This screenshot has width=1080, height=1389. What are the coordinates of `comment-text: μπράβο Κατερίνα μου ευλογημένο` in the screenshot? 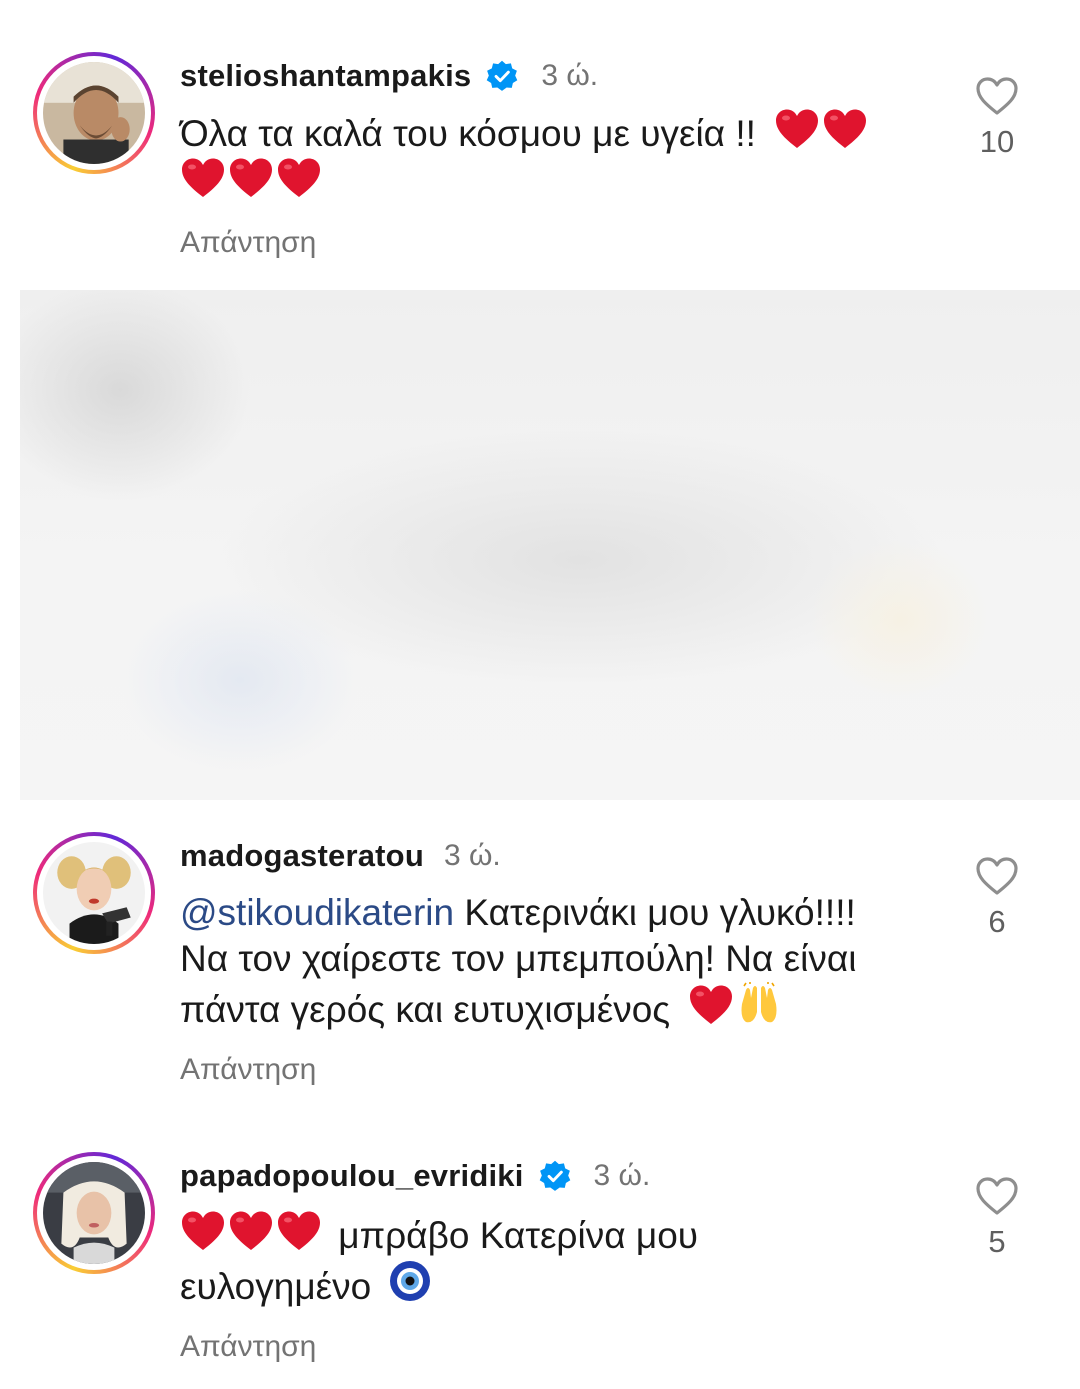 It's located at (560, 1260).